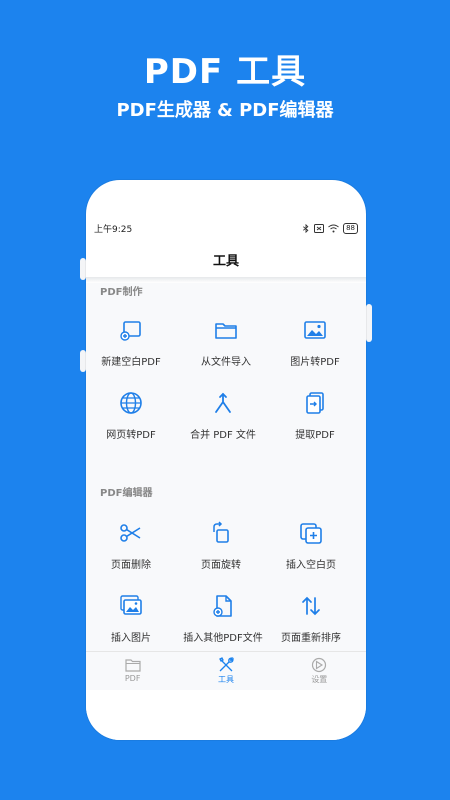 Image resolution: width=450 pixels, height=800 pixels. What do you see at coordinates (319, 679) in the screenshot?
I see `tab-label: 设置` at bounding box center [319, 679].